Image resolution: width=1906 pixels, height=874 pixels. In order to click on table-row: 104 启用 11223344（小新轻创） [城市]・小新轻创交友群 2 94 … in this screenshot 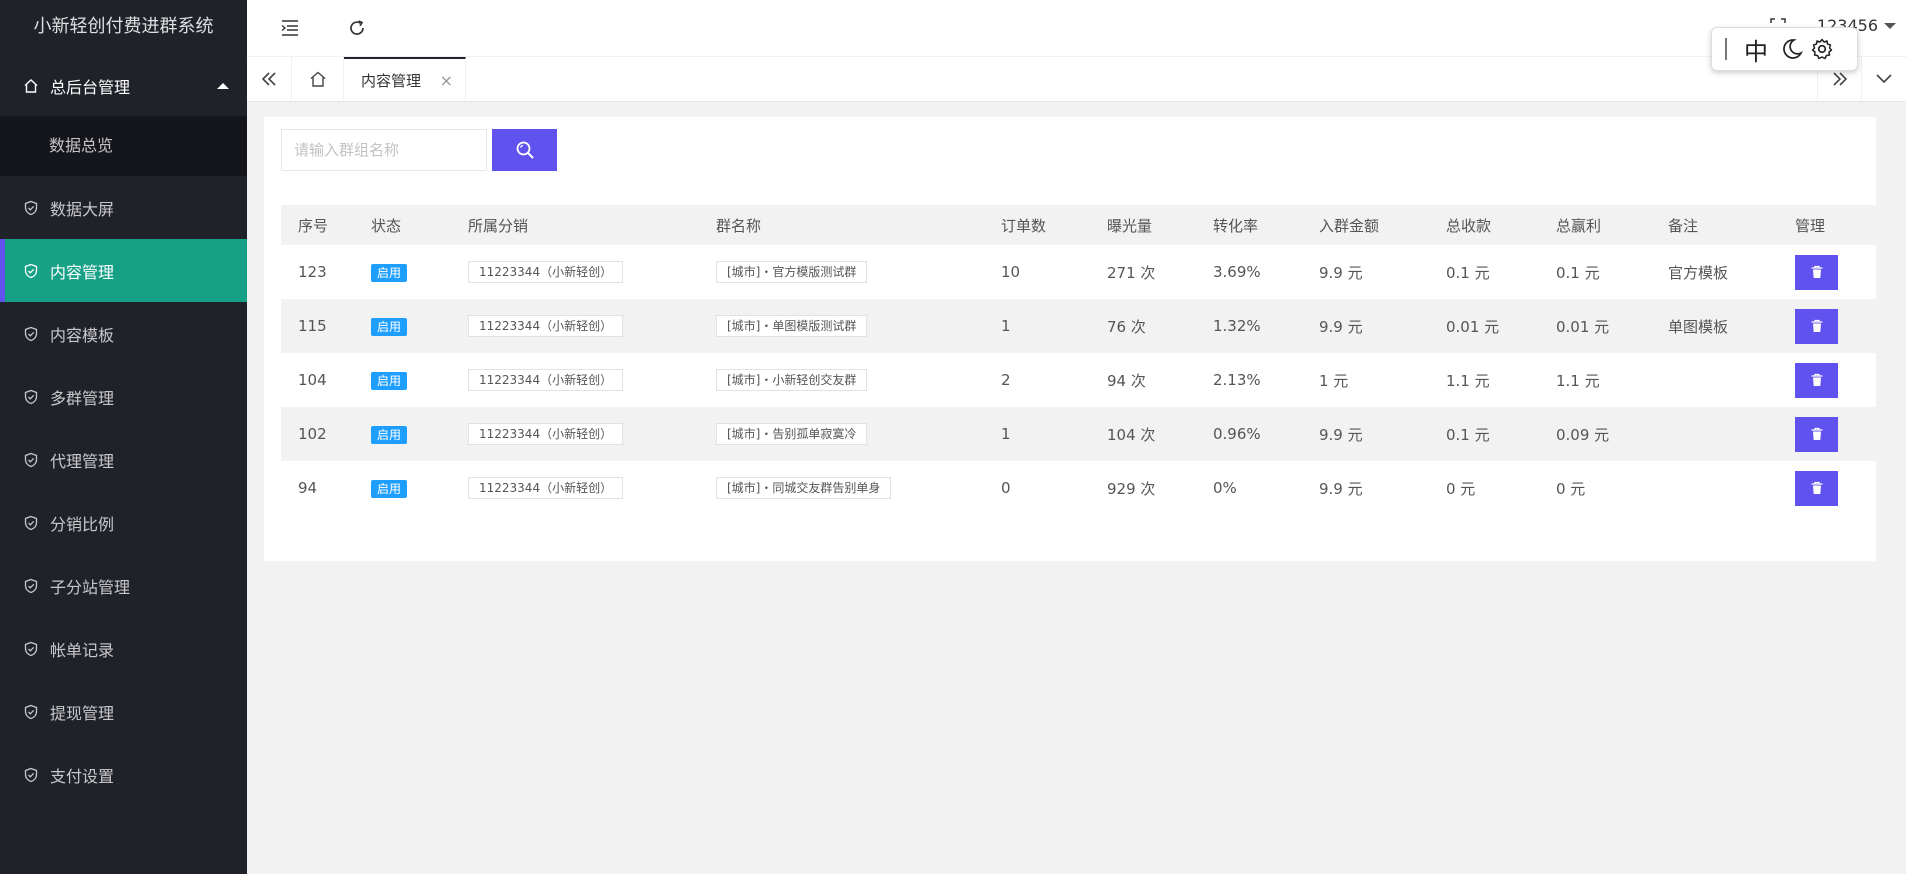, I will do `click(1078, 380)`.